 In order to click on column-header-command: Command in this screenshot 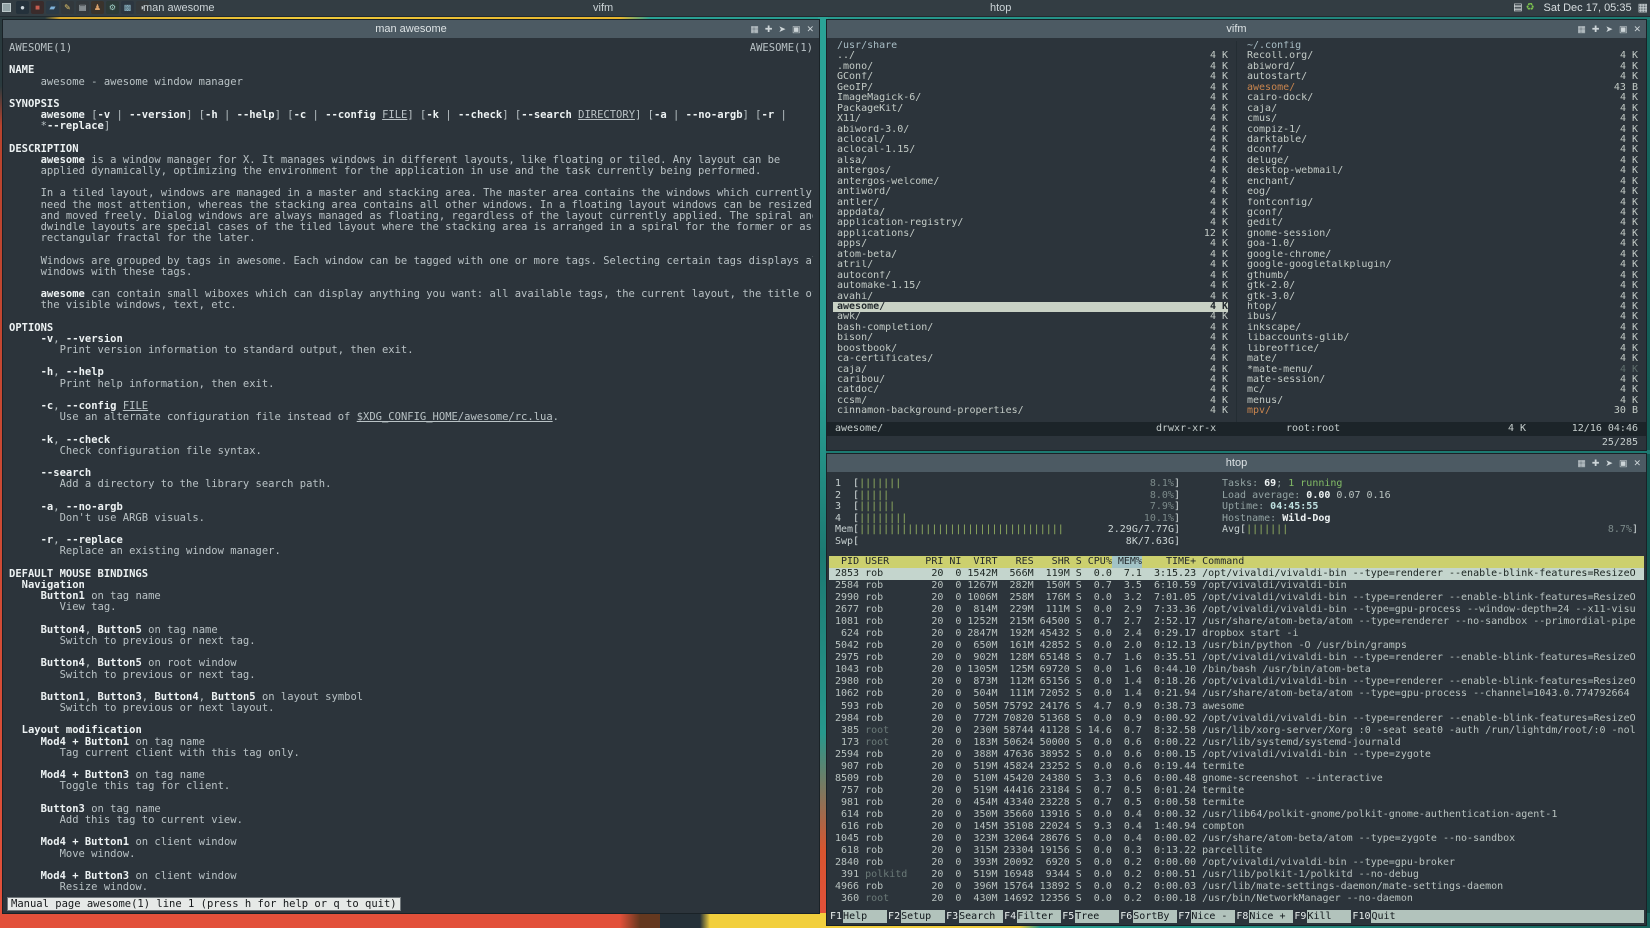, I will do `click(1420, 562)`.